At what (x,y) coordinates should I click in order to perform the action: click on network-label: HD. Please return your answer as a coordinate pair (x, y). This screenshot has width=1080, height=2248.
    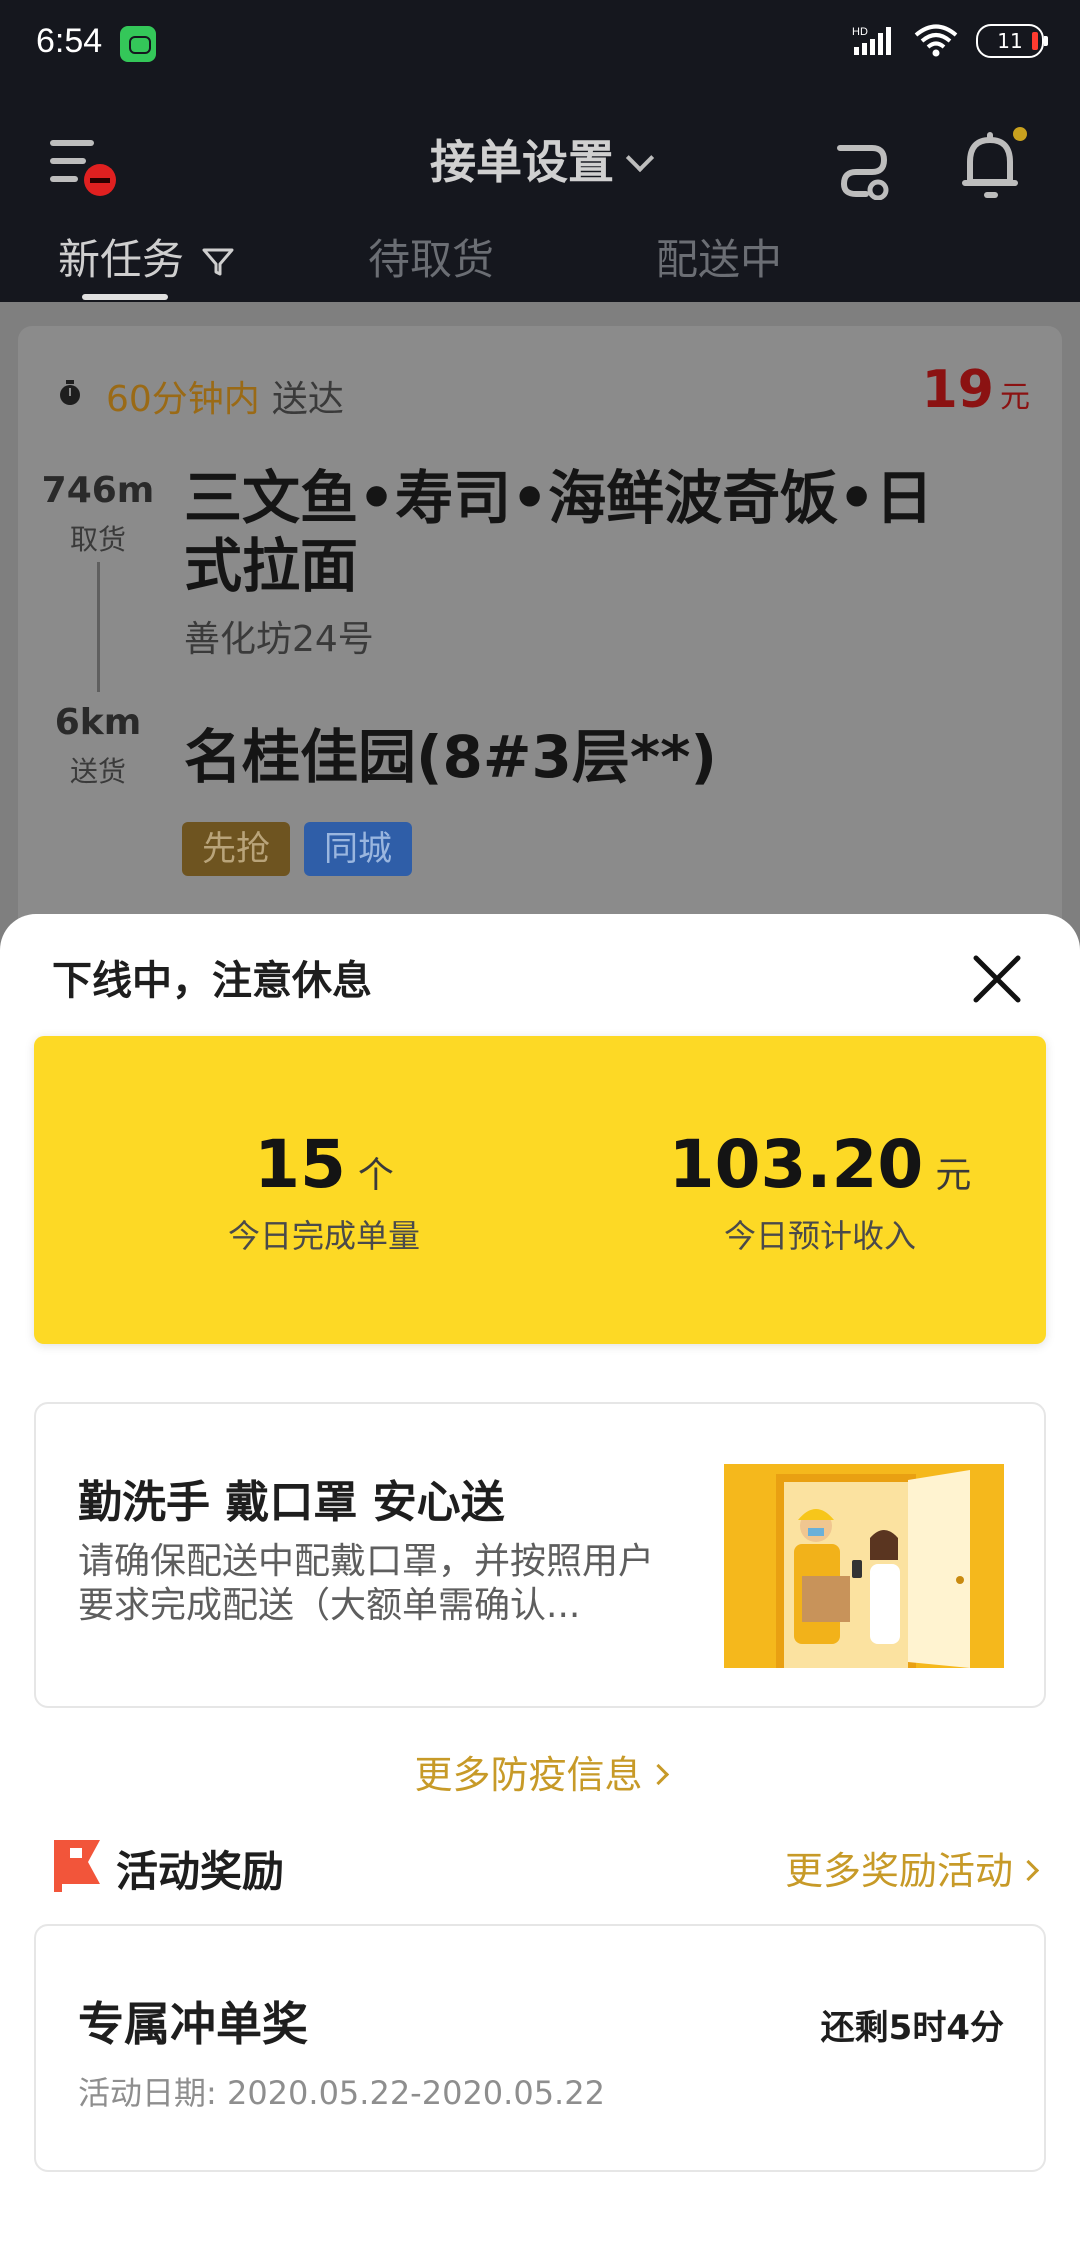
    Looking at the image, I should click on (860, 32).